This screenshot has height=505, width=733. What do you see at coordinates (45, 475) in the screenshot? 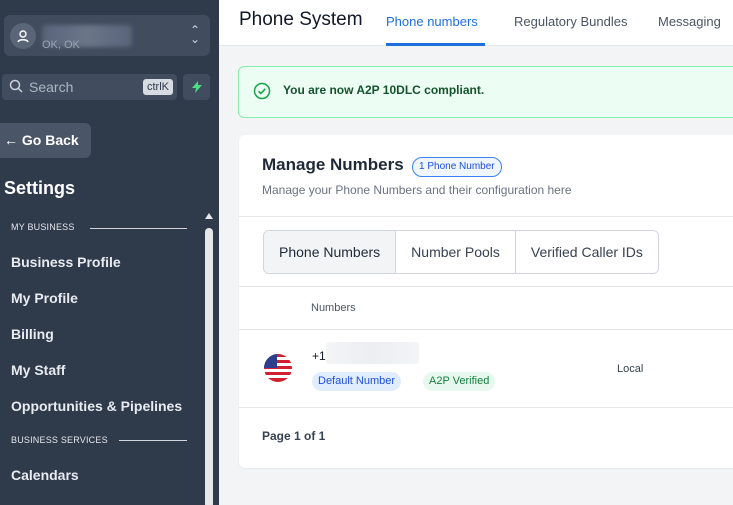
I see `sidebar-item-calendars: Calendars` at bounding box center [45, 475].